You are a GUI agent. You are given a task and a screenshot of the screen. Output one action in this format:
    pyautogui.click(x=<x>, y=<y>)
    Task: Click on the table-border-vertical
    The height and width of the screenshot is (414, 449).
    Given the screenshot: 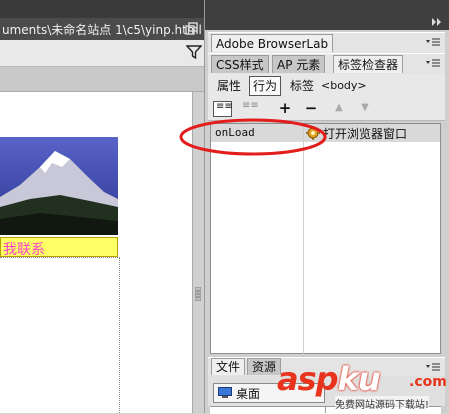 What is the action you would take?
    pyautogui.click(x=119, y=335)
    